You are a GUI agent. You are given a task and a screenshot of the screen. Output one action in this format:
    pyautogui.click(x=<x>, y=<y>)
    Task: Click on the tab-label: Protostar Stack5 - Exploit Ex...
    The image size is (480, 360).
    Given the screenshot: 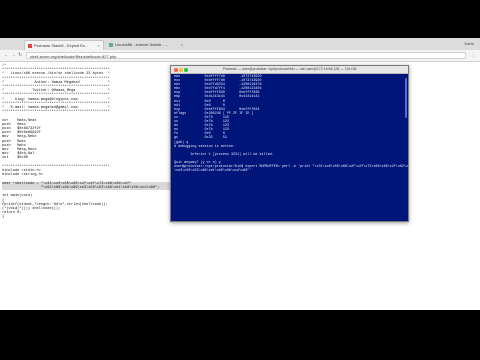 What is the action you would take?
    pyautogui.click(x=61, y=45)
    